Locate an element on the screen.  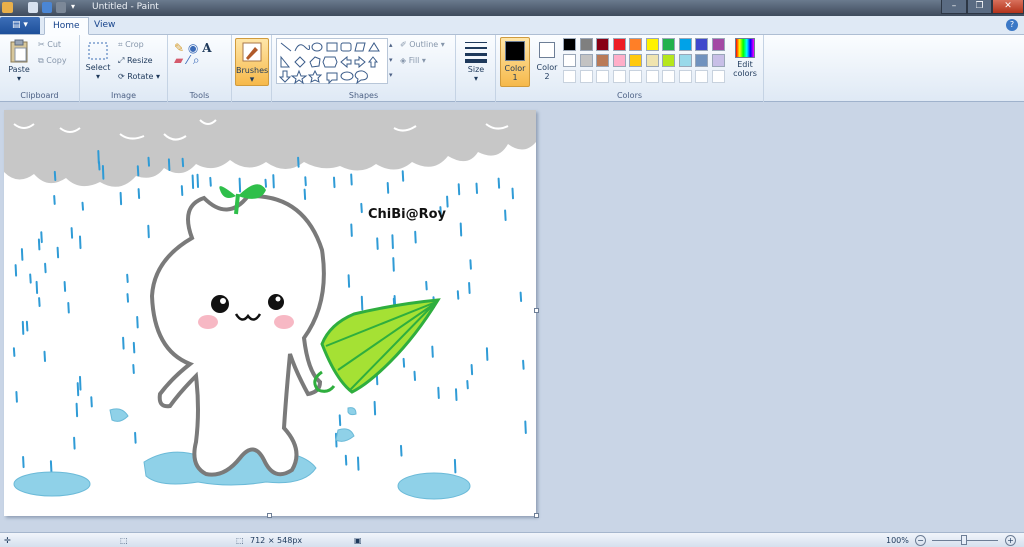
color2-button: Color 2 is located at coordinates (547, 62).